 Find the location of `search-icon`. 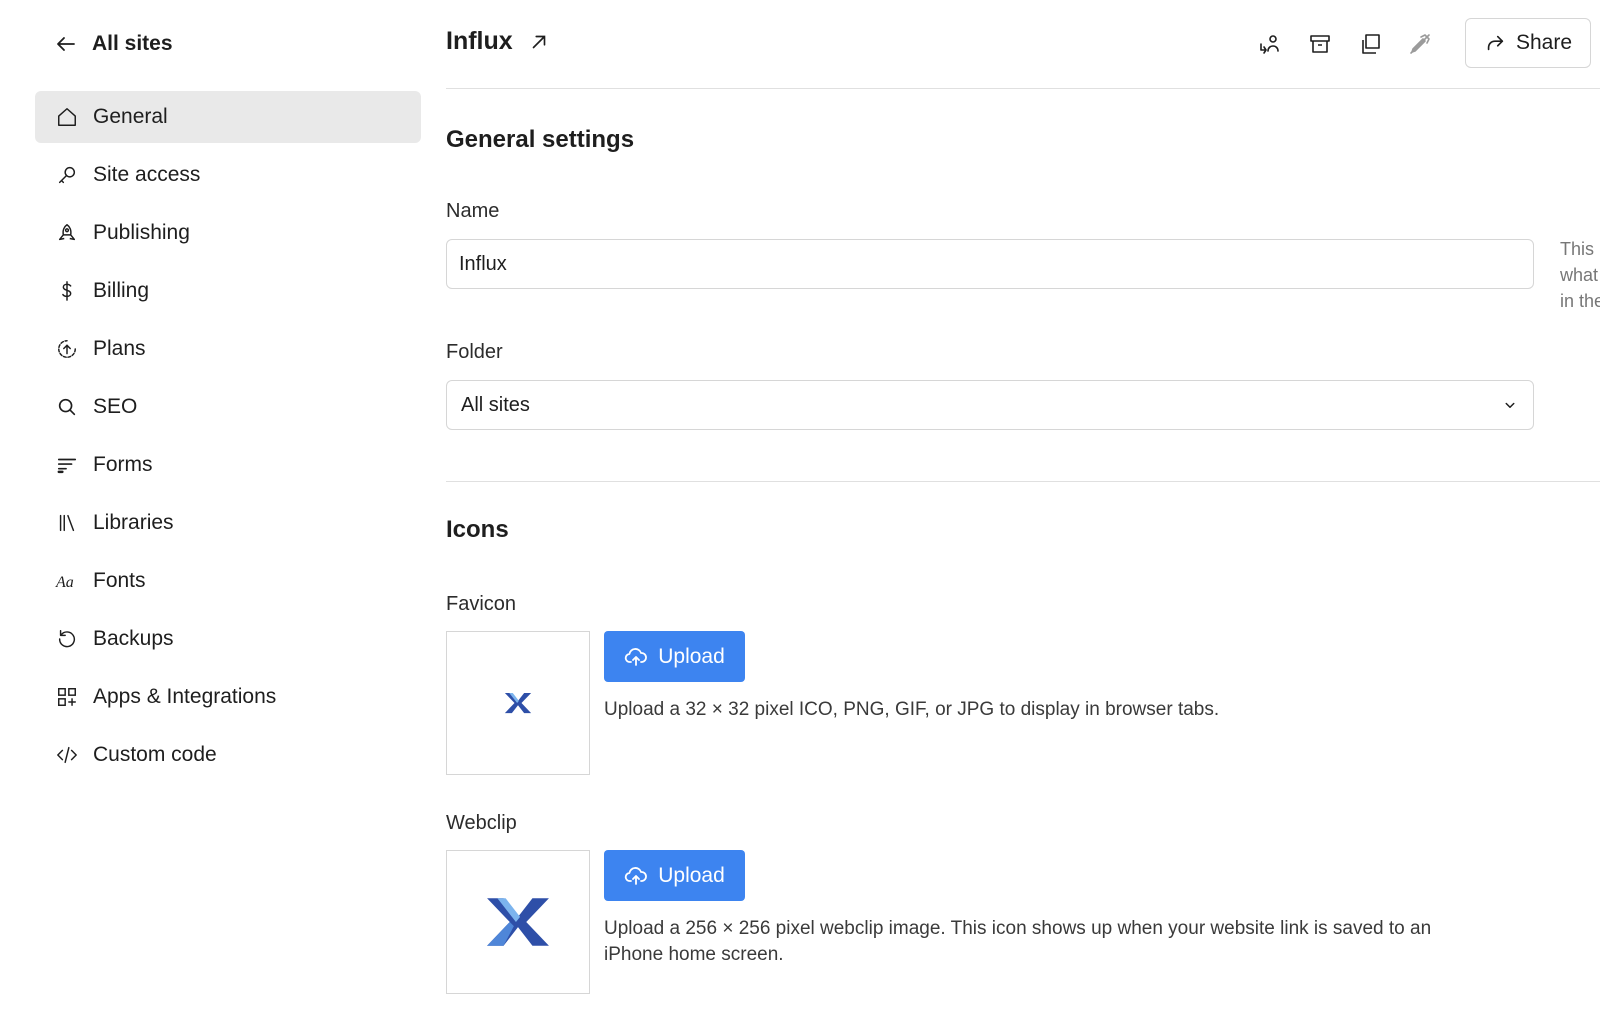

search-icon is located at coordinates (67, 407).